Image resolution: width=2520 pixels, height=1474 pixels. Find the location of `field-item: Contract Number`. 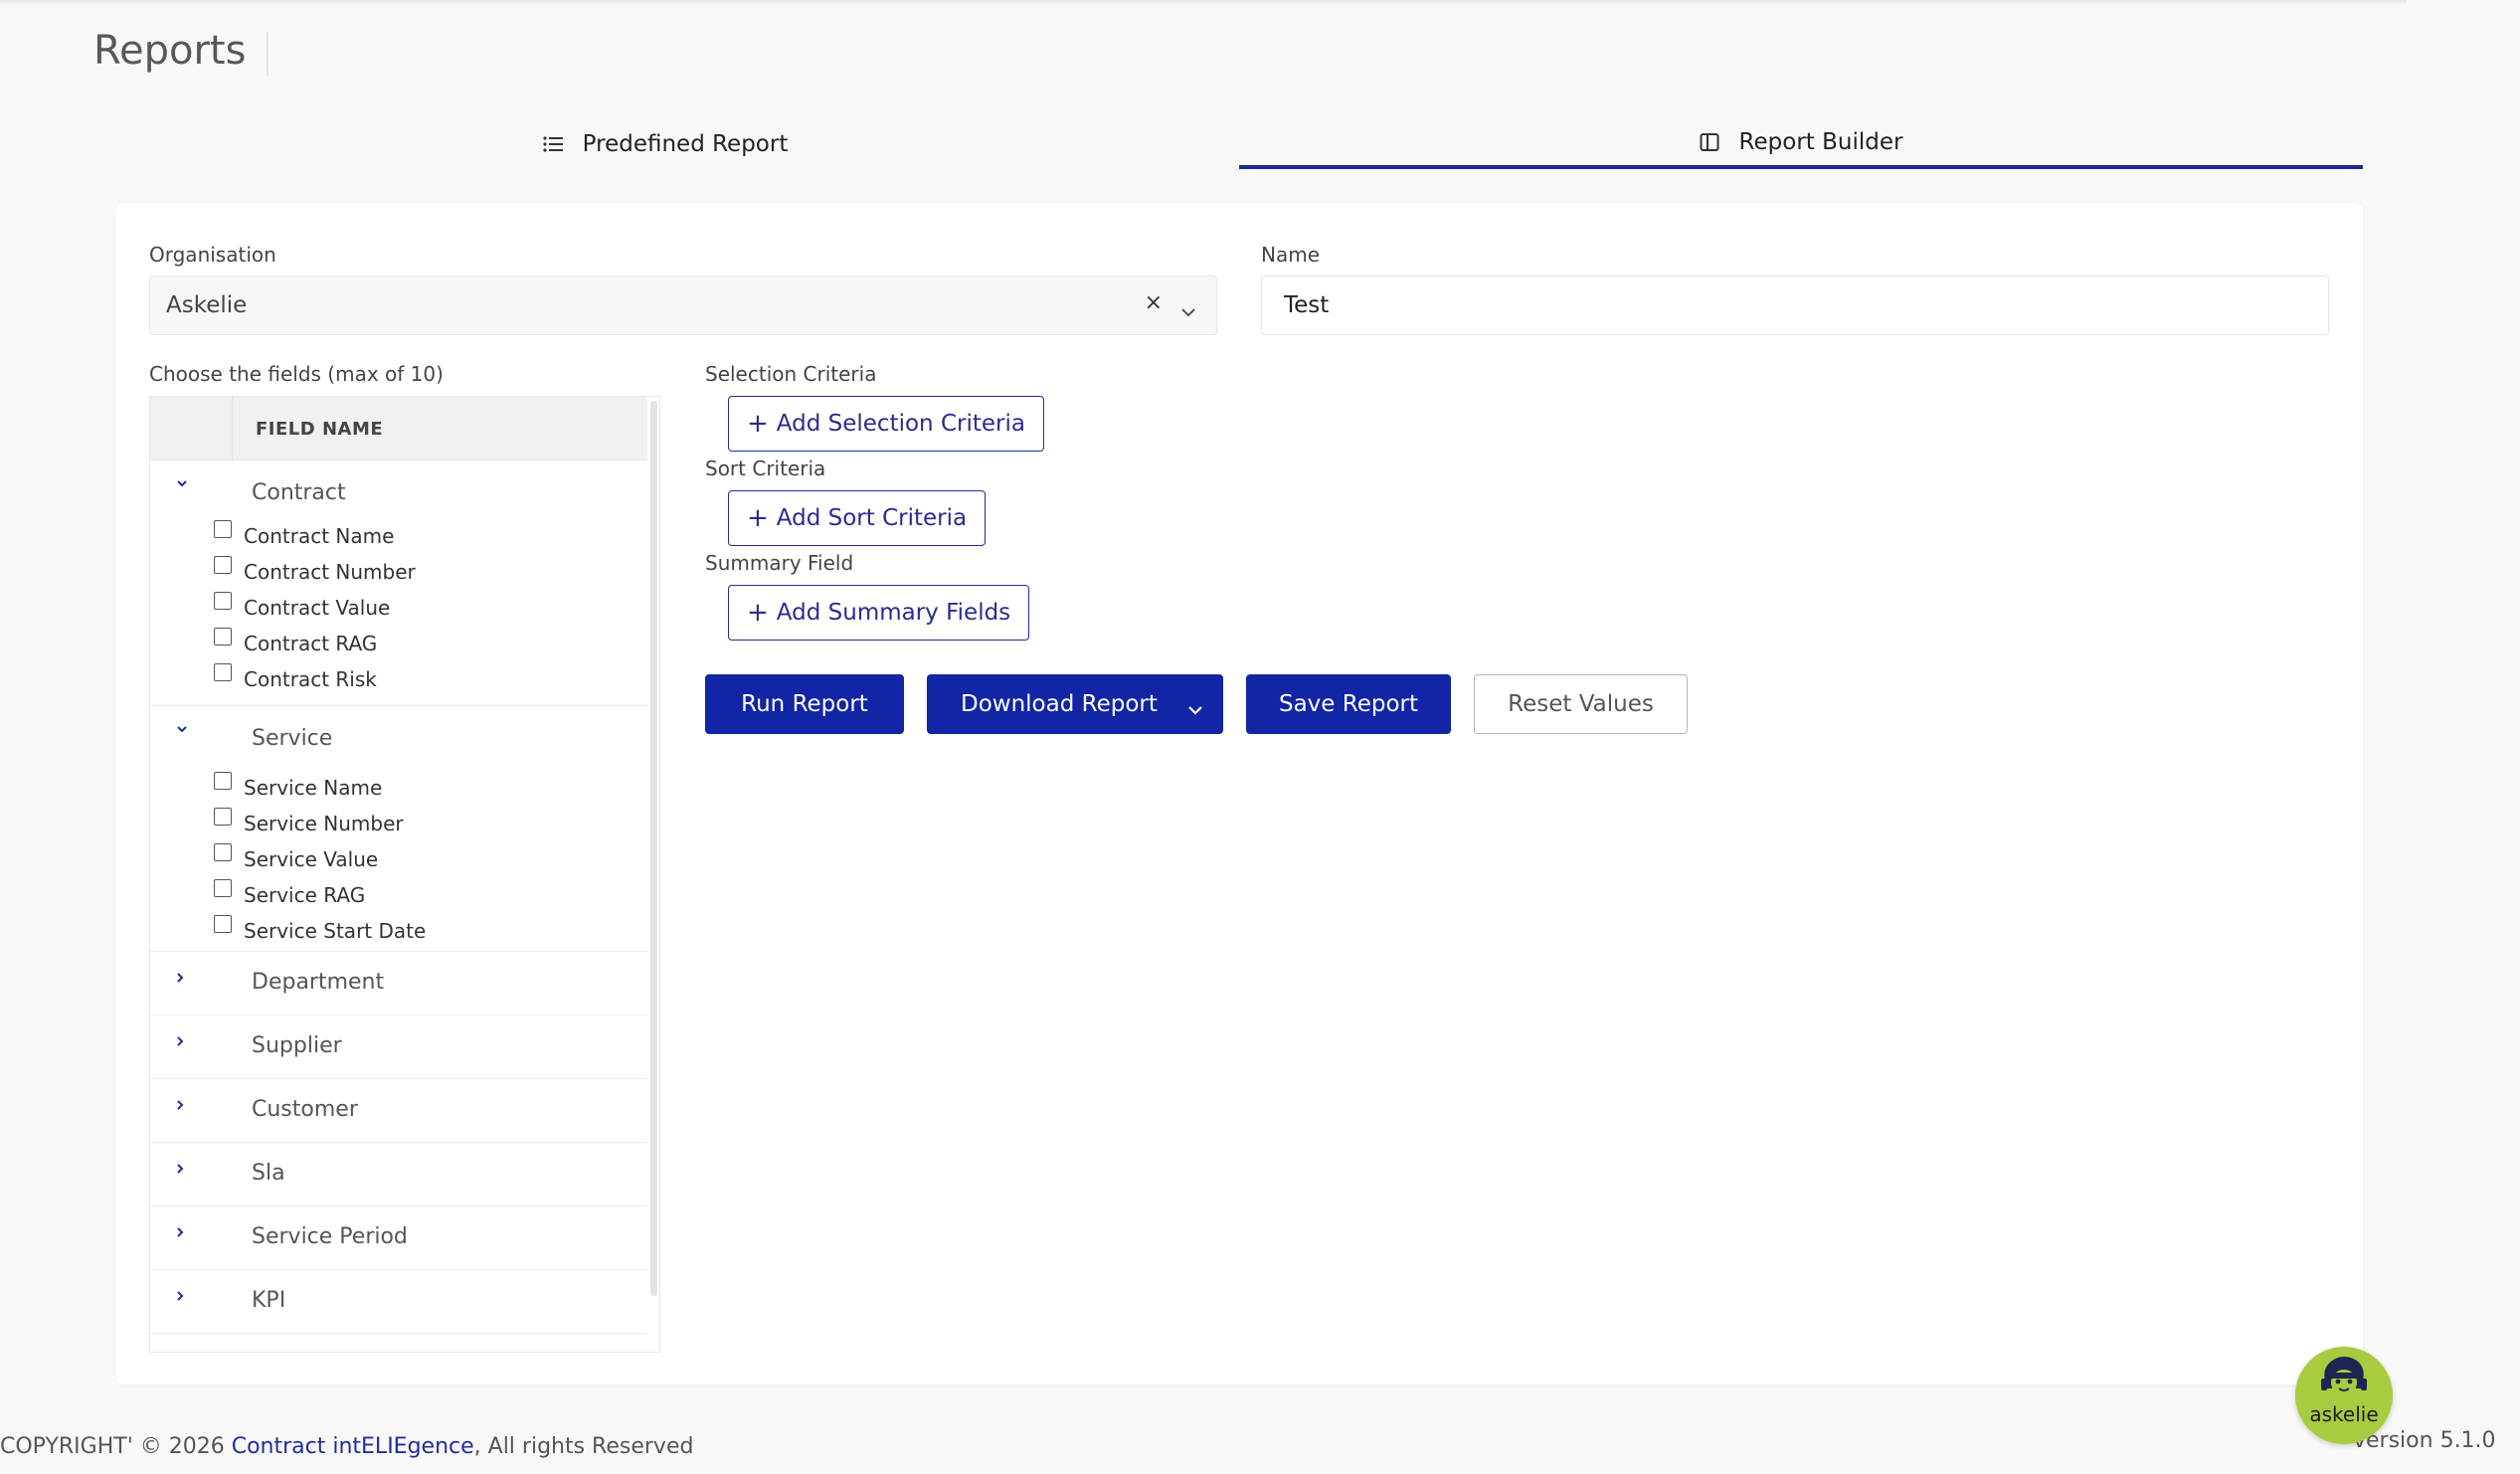

field-item: Contract Number is located at coordinates (315, 574).